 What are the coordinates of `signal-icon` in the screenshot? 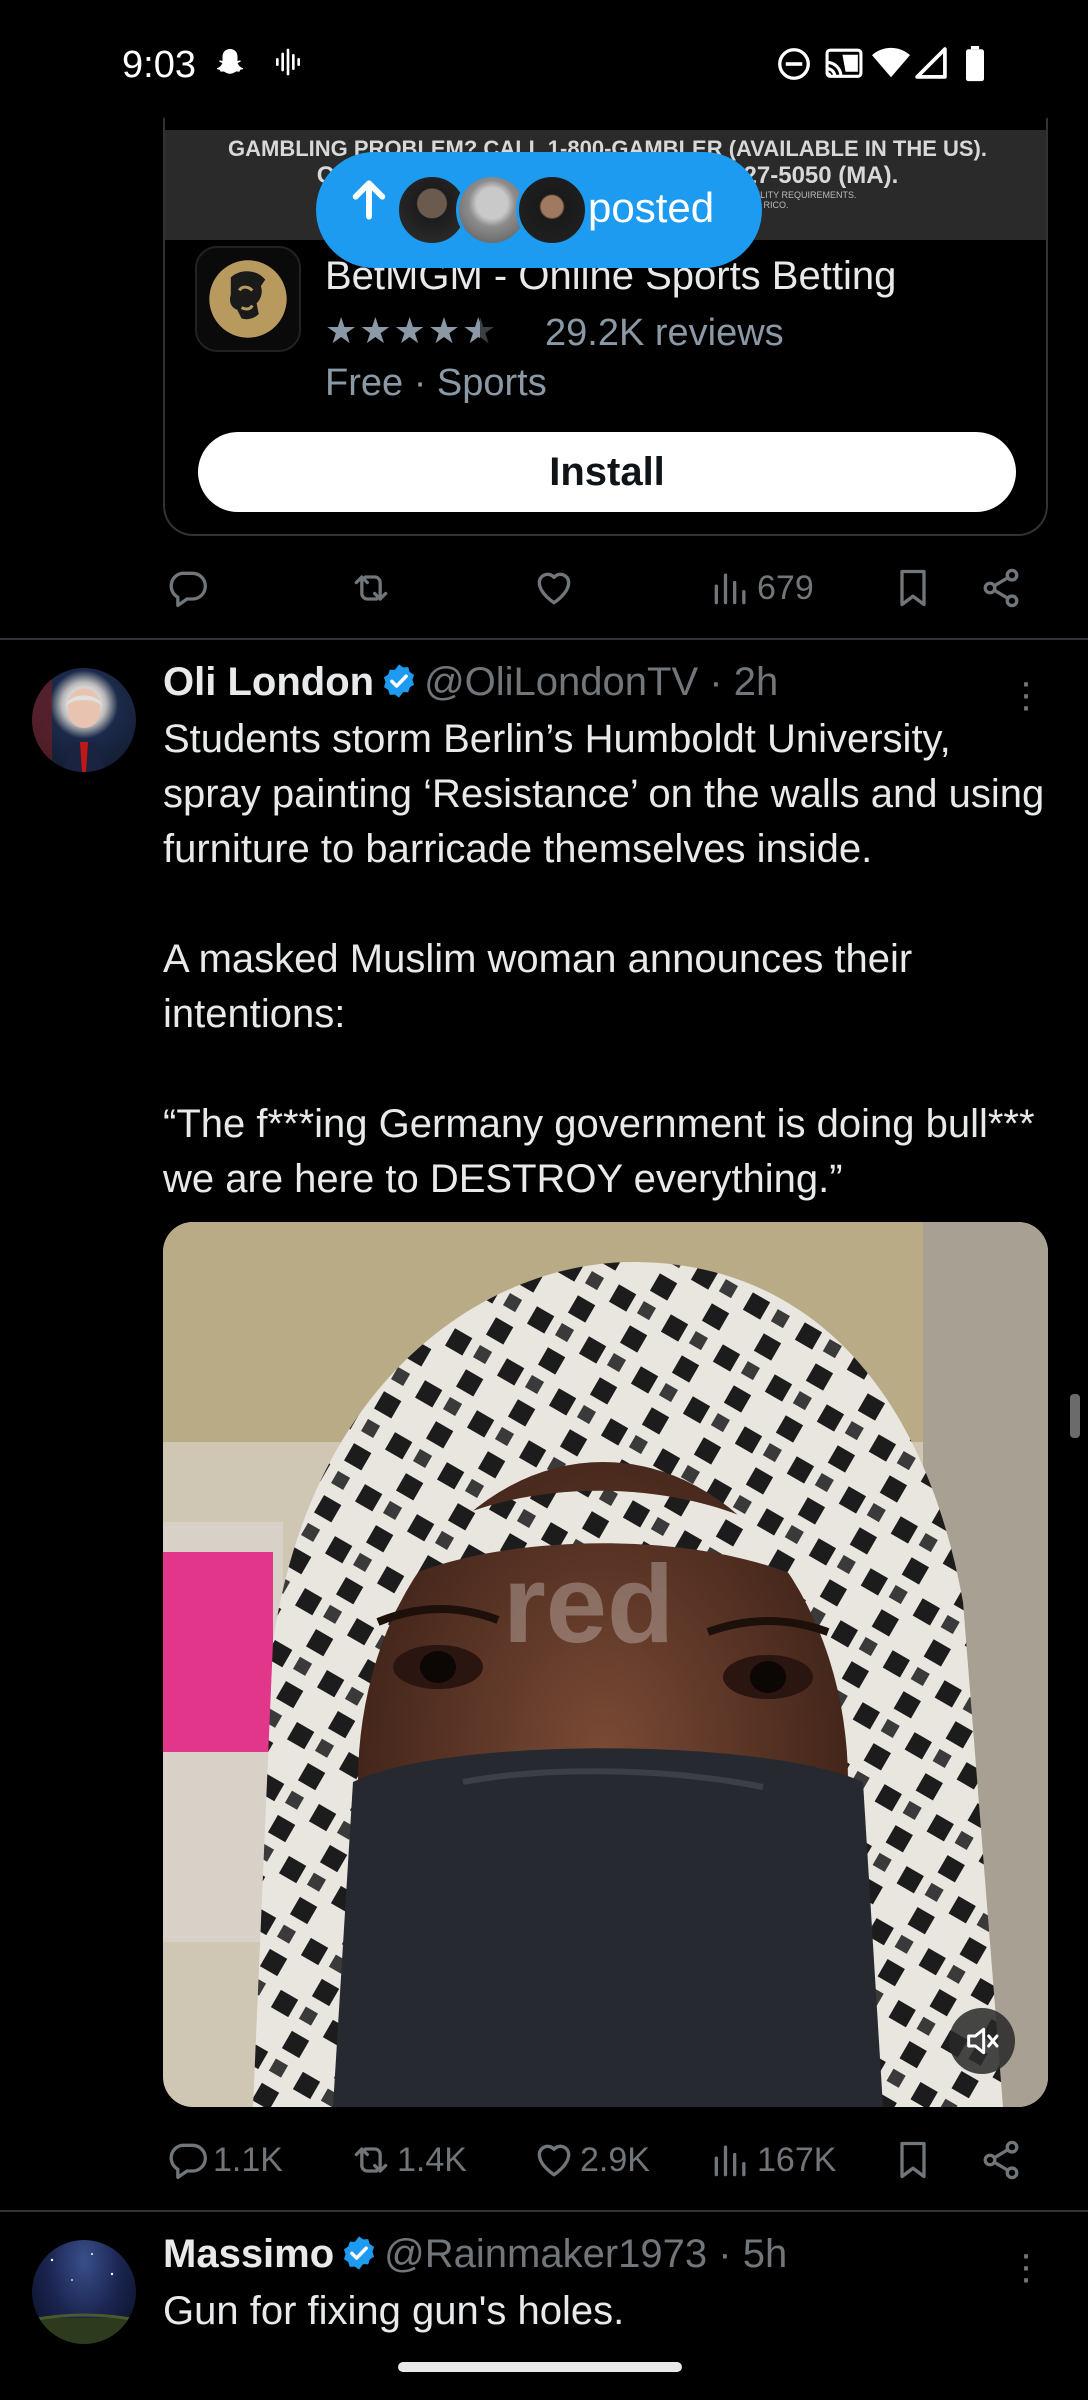 It's located at (931, 66).